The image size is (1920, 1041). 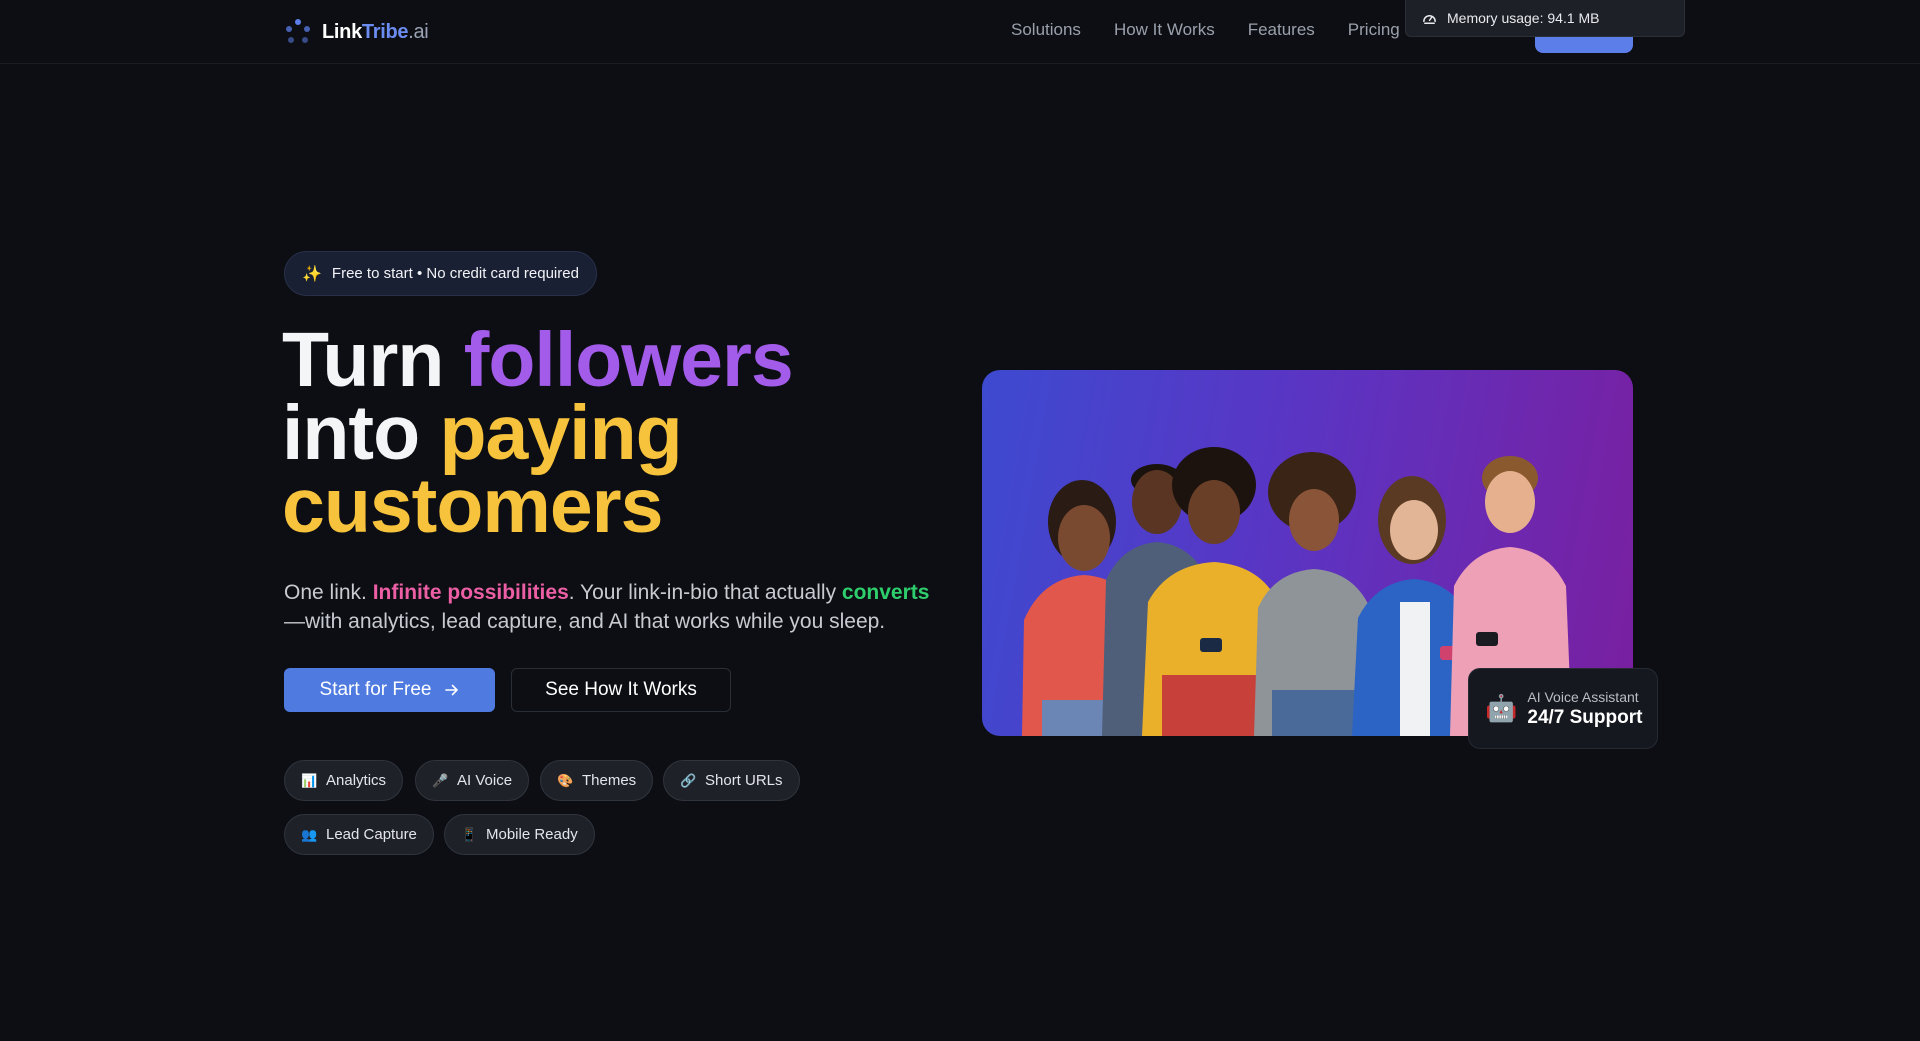 What do you see at coordinates (452, 690) in the screenshot?
I see `arrow-right-icon` at bounding box center [452, 690].